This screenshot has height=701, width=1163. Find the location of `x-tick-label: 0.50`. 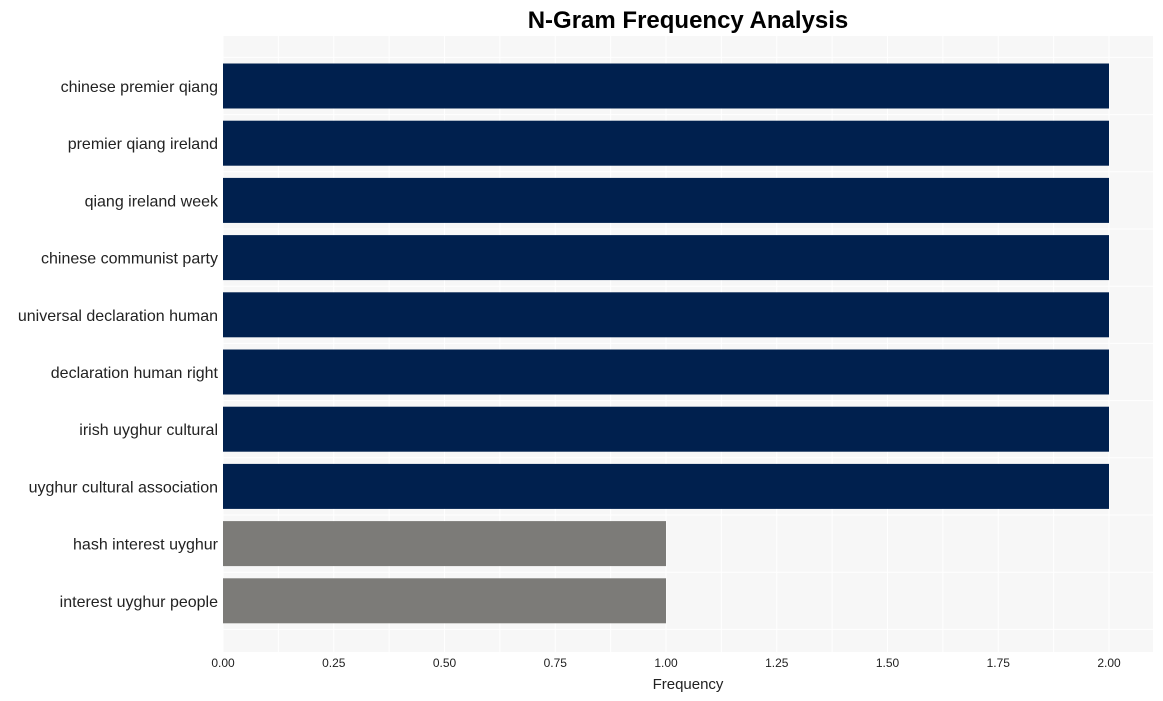

x-tick-label: 0.50 is located at coordinates (445, 663).